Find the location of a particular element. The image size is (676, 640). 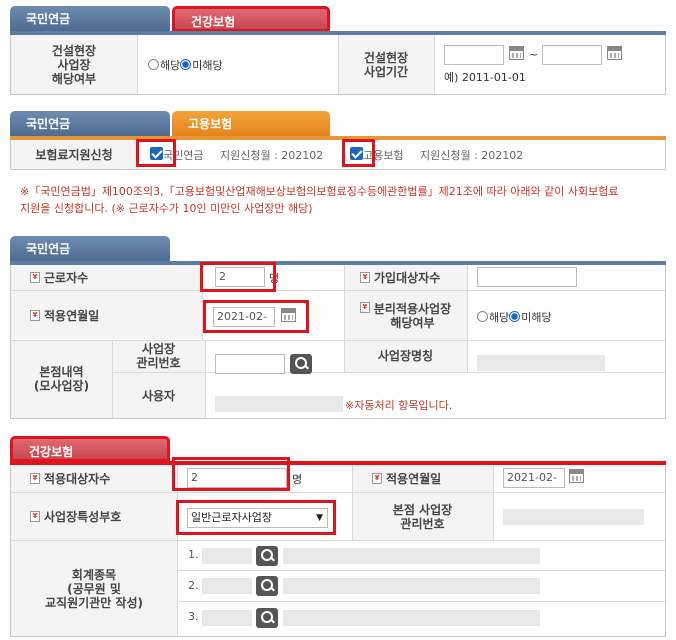

join-count-label-text: 가입대상자수 is located at coordinates (407, 277).